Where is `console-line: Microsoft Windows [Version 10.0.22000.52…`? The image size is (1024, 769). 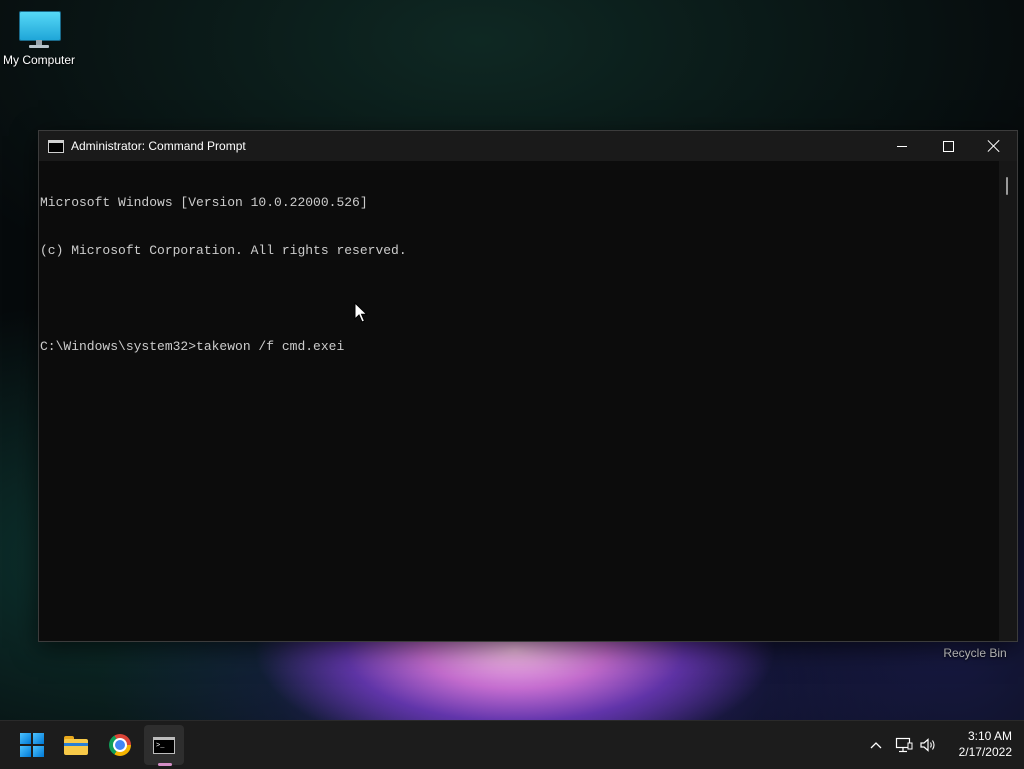
console-line: Microsoft Windows [Version 10.0.22000.52… is located at coordinates (204, 202).